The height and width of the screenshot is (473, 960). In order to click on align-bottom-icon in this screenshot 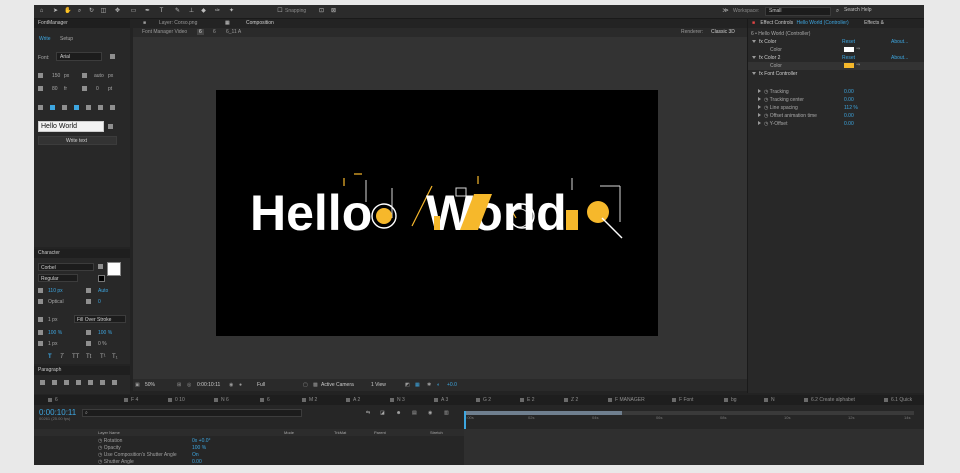, I will do `click(112, 107)`.